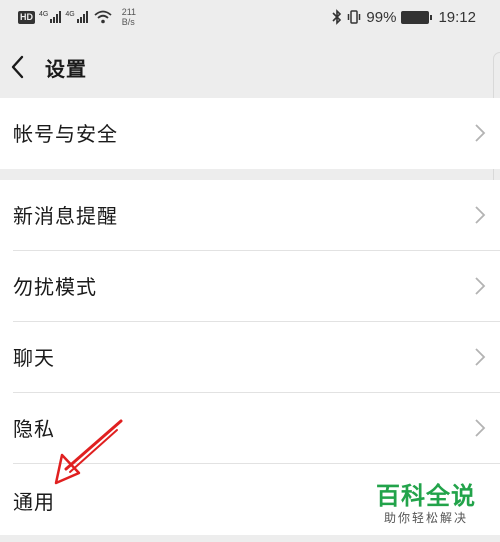 This screenshot has height=542, width=500. What do you see at coordinates (354, 17) in the screenshot?
I see `vibrate-icon` at bounding box center [354, 17].